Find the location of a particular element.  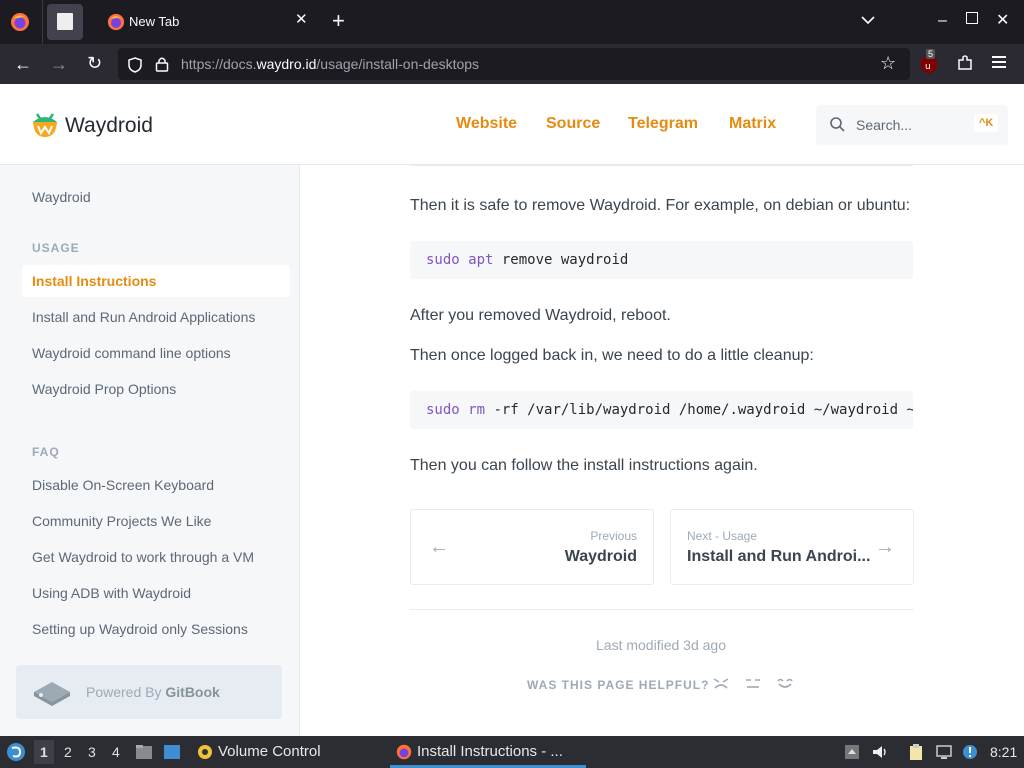

speaker-icon is located at coordinates (880, 752).